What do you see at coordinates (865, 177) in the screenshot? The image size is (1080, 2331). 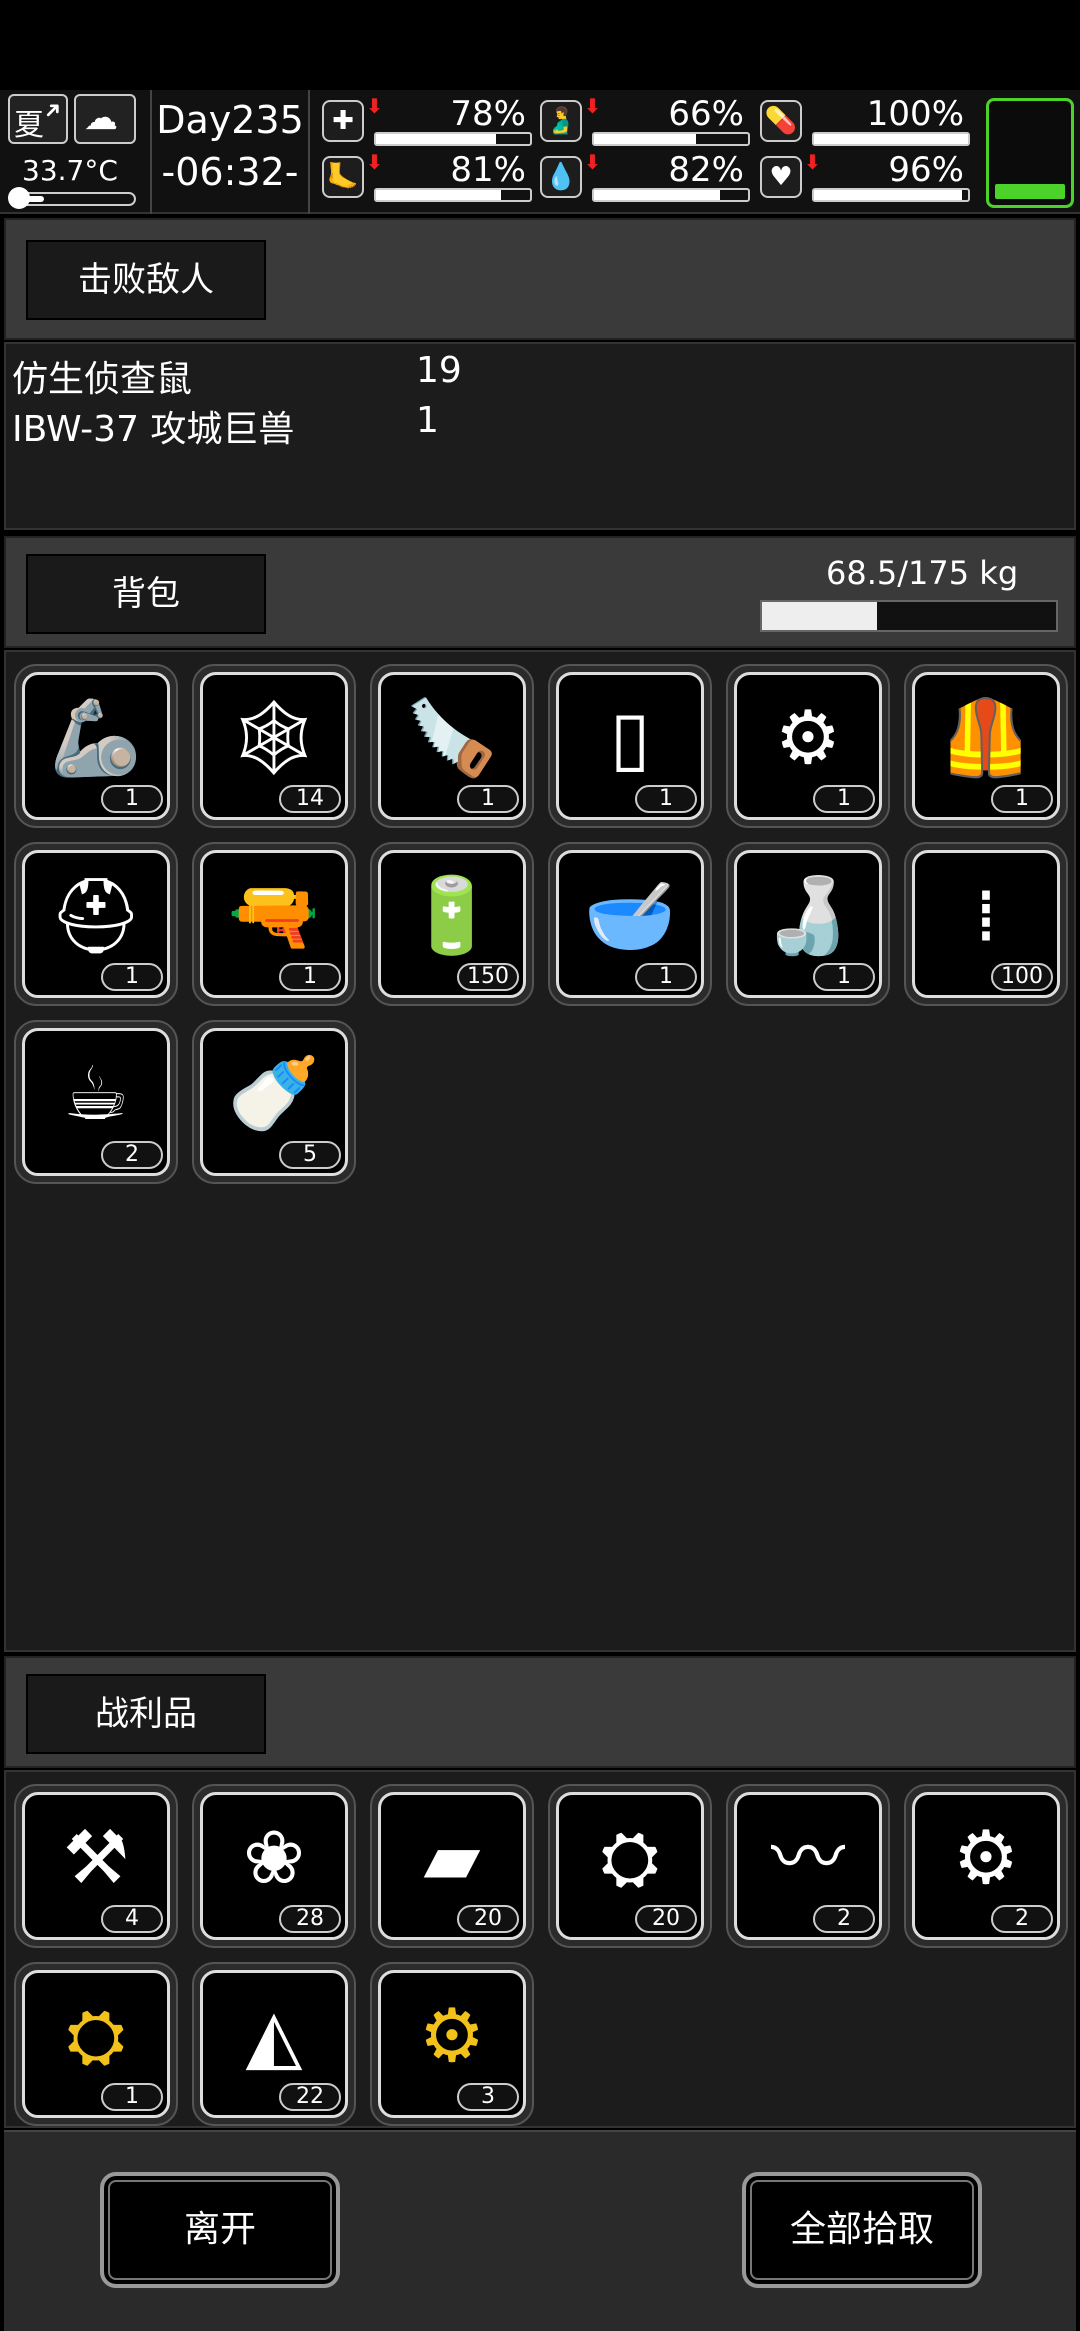 I see `stat-heart: ♥ ⬇ 96%` at bounding box center [865, 177].